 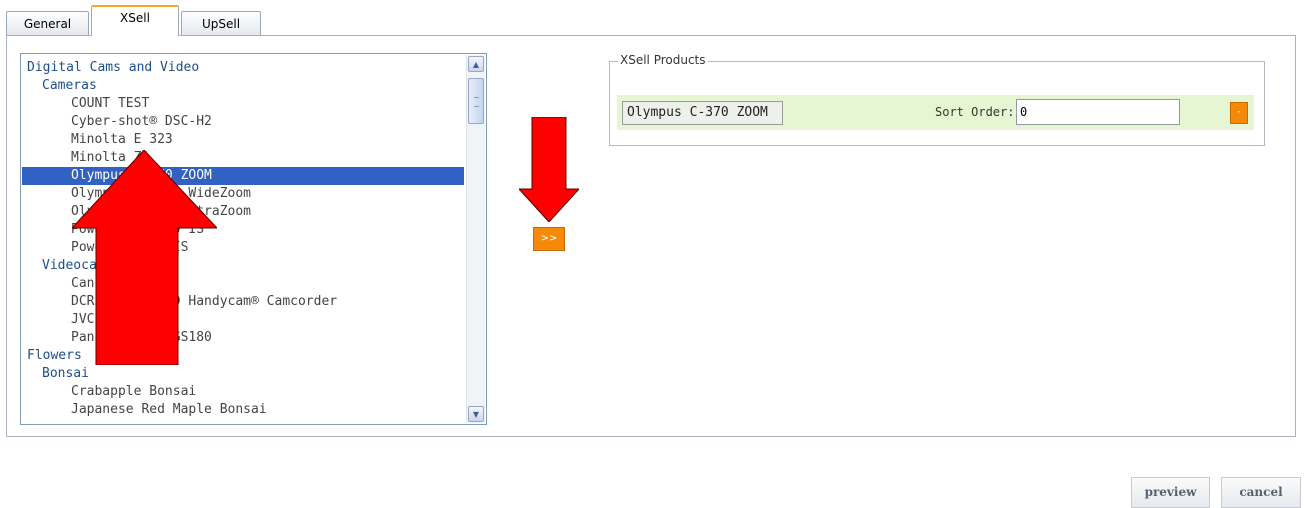 I want to click on list-category-item: Digital Cams and Video, so click(x=243, y=68).